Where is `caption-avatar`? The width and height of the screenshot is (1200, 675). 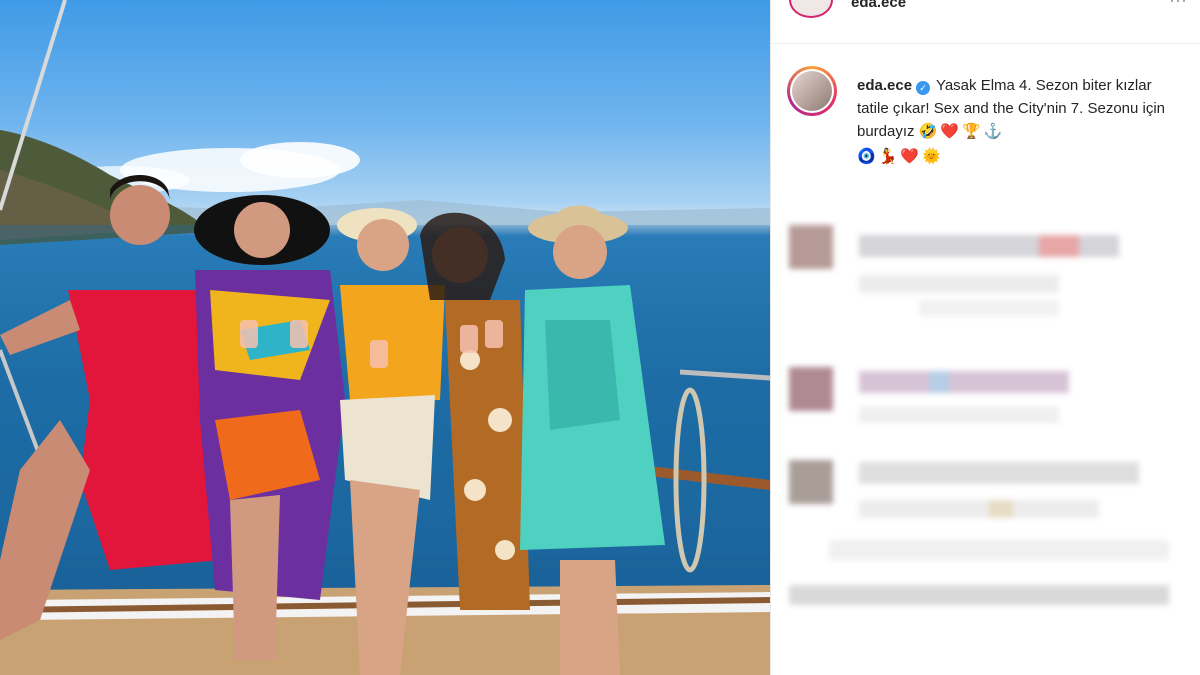
caption-avatar is located at coordinates (812, 91).